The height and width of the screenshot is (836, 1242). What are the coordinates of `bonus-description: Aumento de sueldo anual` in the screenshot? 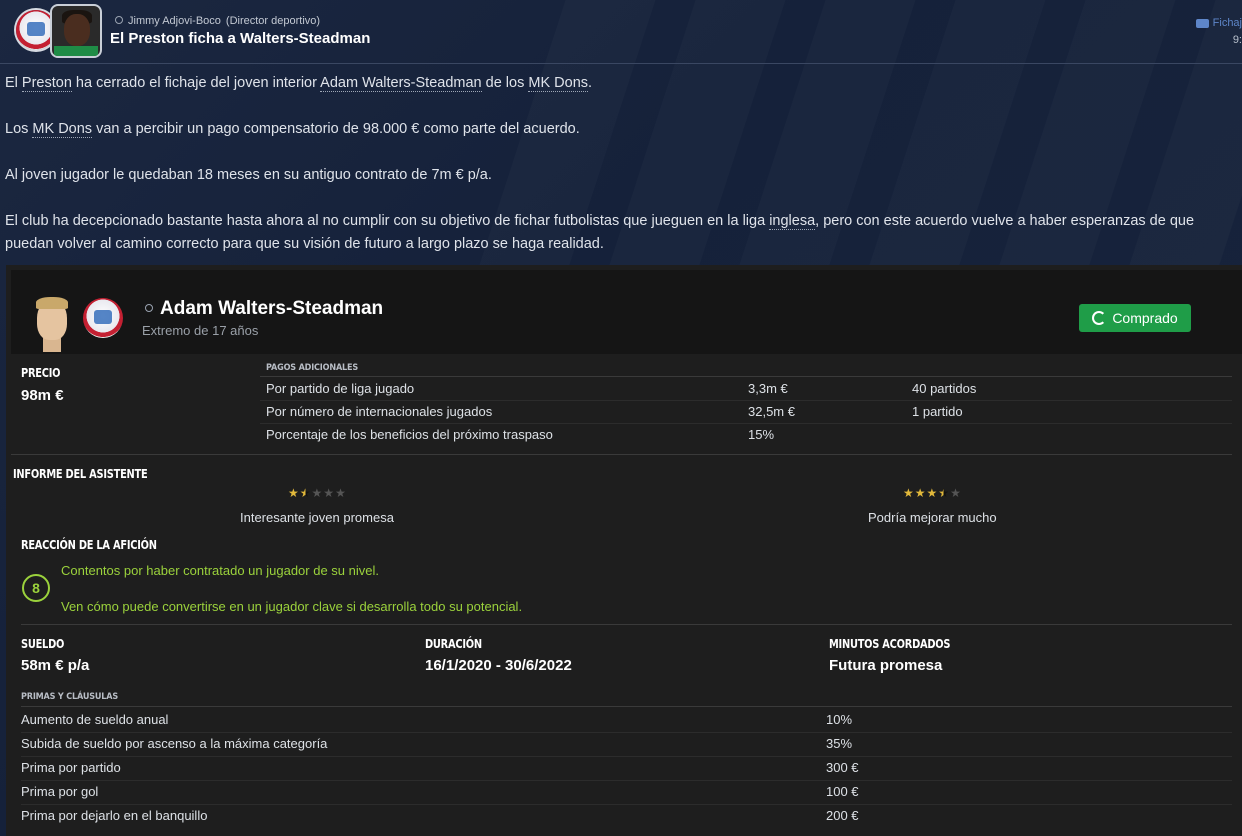 It's located at (95, 719).